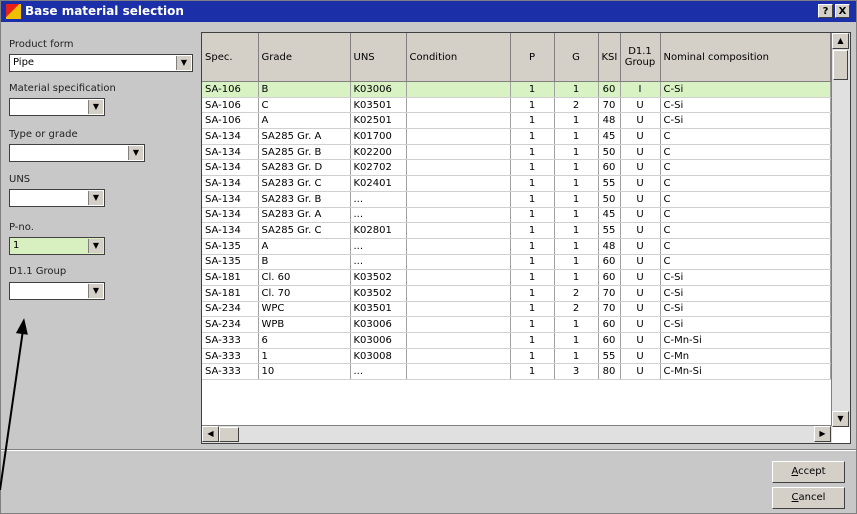  I want to click on cell-spec: SA-181, so click(230, 293).